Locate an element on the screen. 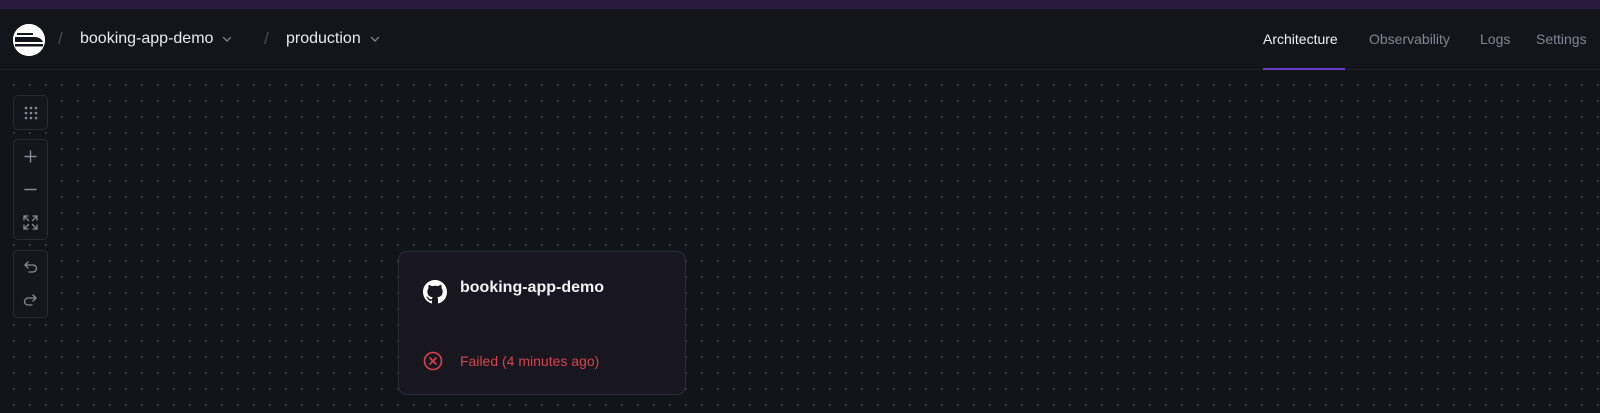 The image size is (1600, 413). app-logo-icon is located at coordinates (29, 40).